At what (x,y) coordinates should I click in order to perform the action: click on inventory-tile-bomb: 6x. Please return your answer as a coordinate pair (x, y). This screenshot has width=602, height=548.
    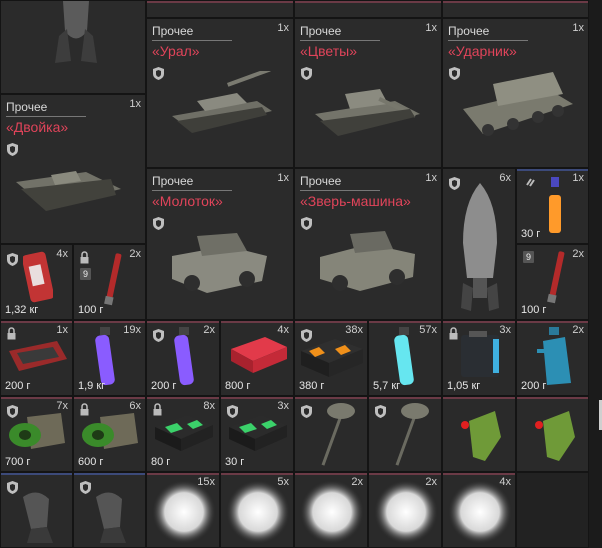
    Looking at the image, I should click on (479, 244).